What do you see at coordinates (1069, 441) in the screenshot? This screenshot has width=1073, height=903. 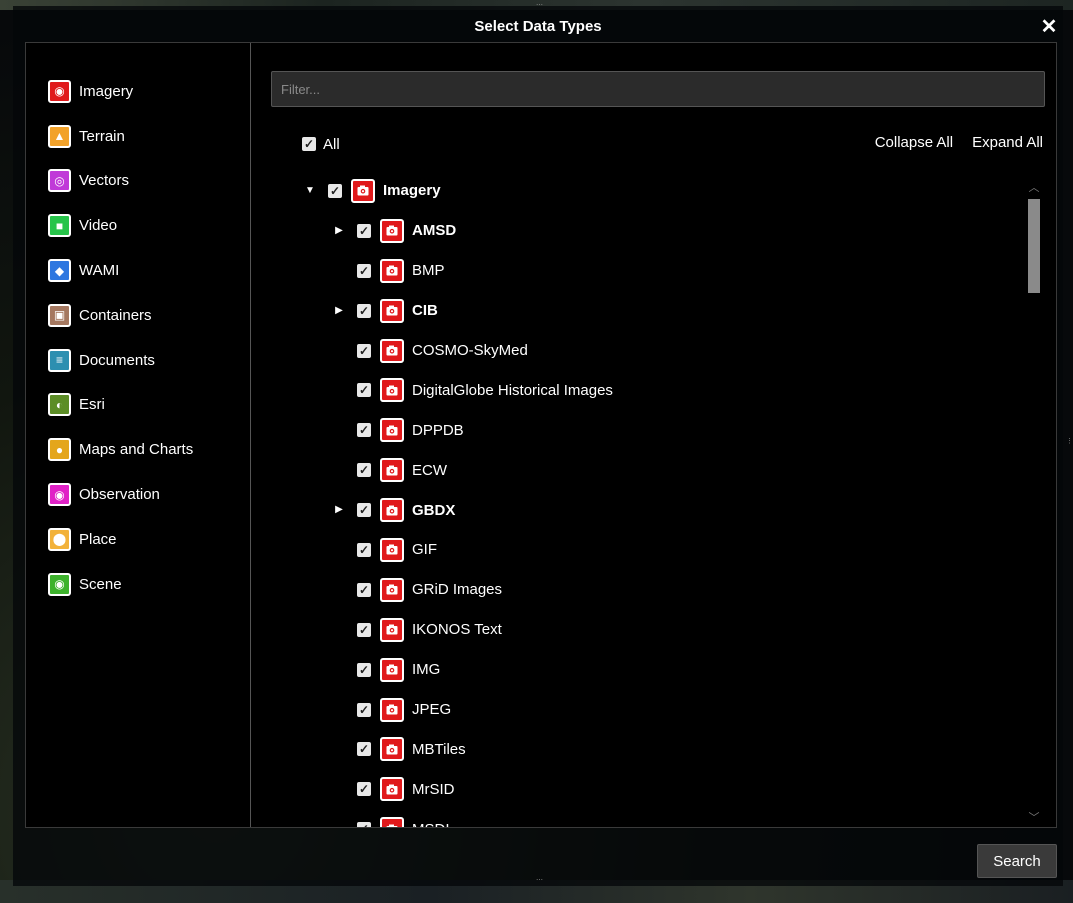 I see `resize-grip-right-icon: ⋮` at bounding box center [1069, 441].